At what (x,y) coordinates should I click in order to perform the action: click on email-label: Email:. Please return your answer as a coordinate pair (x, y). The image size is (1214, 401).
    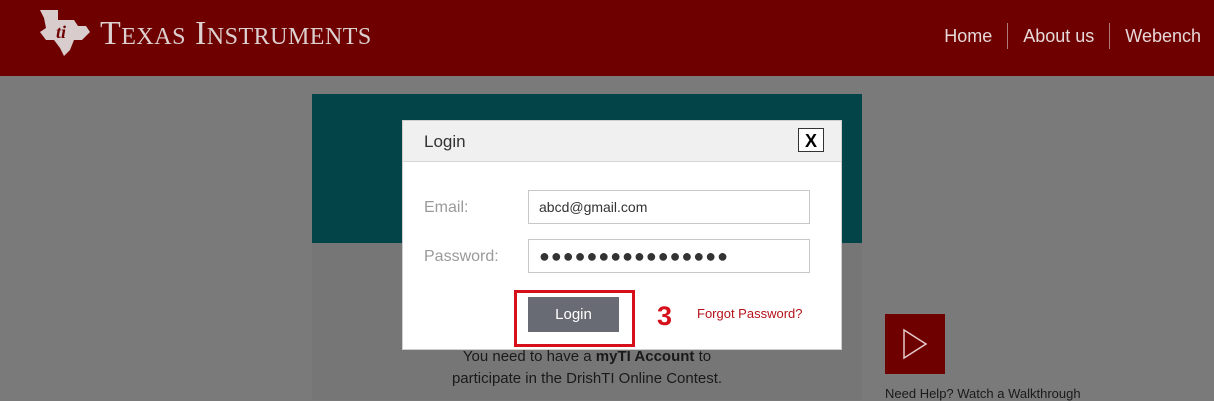
    Looking at the image, I should click on (446, 207).